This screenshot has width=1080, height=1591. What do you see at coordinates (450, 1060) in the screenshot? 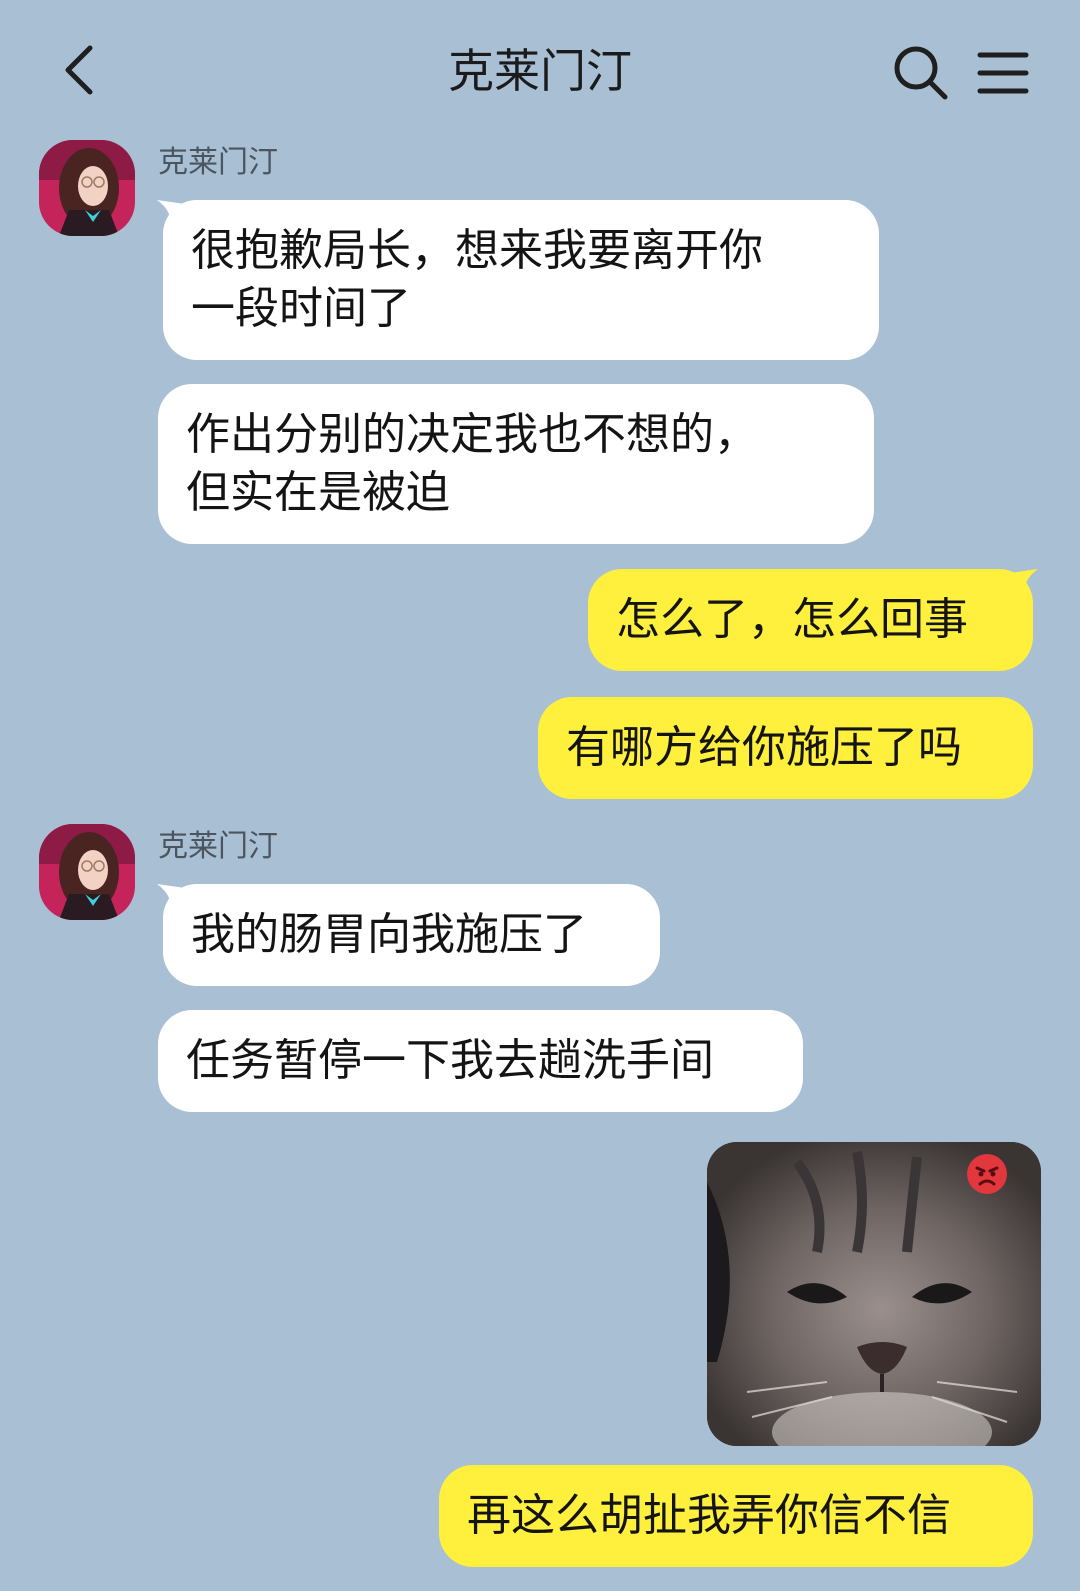
I see `message-text-line: 任务暂停一下我去趟洗手间` at bounding box center [450, 1060].